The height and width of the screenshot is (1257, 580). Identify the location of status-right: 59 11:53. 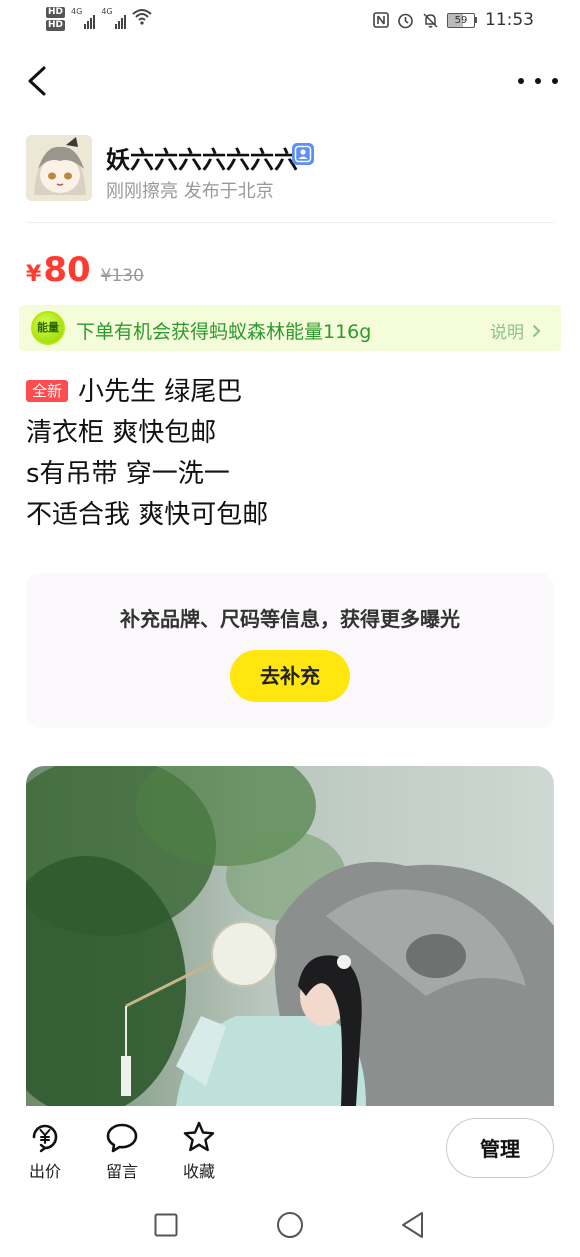
(453, 20).